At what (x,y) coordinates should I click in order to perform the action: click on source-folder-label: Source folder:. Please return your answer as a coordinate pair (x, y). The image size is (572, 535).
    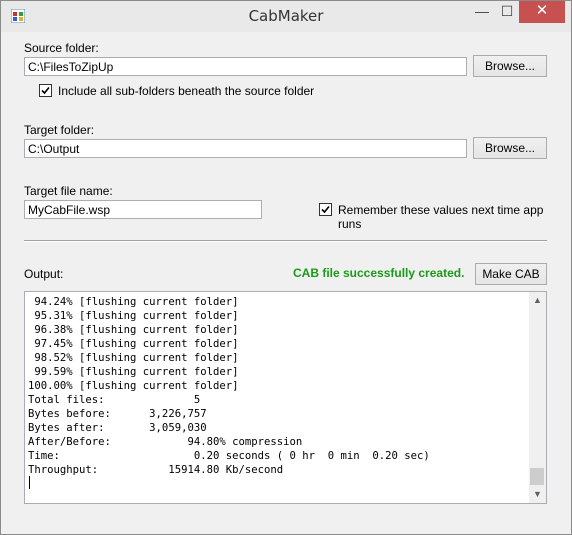
    Looking at the image, I should click on (61, 48).